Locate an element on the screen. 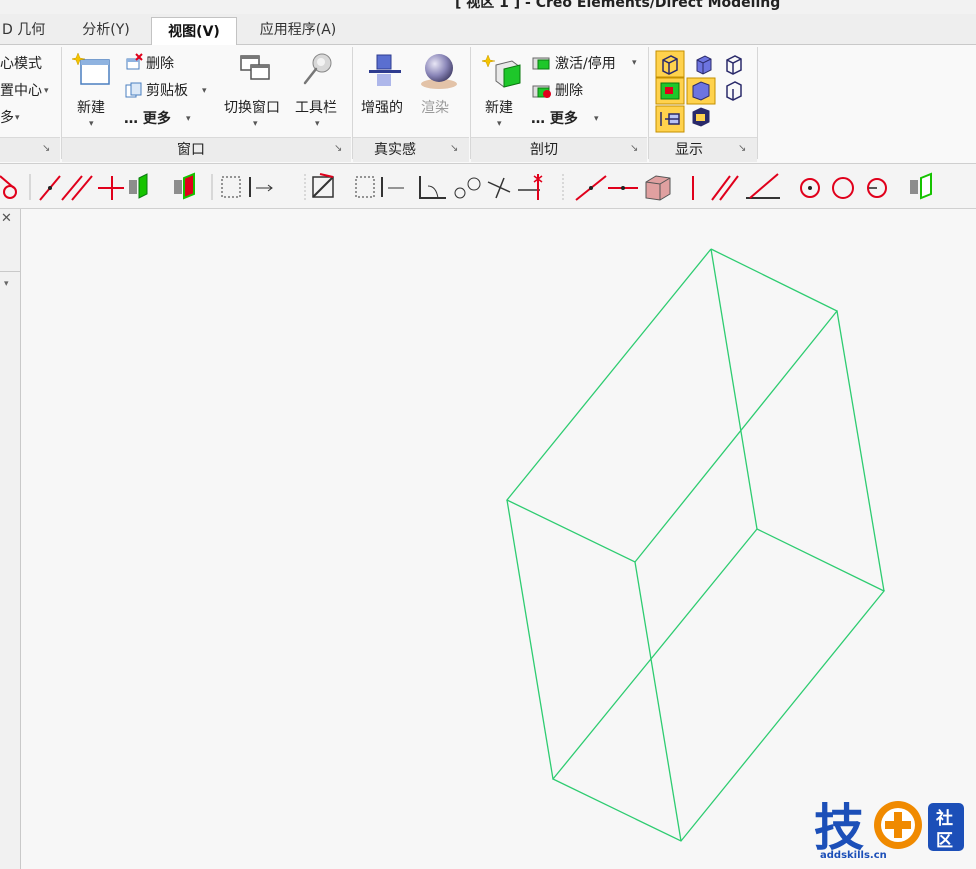 The height and width of the screenshot is (869, 976). render-button: 渲染 is located at coordinates (435, 107).